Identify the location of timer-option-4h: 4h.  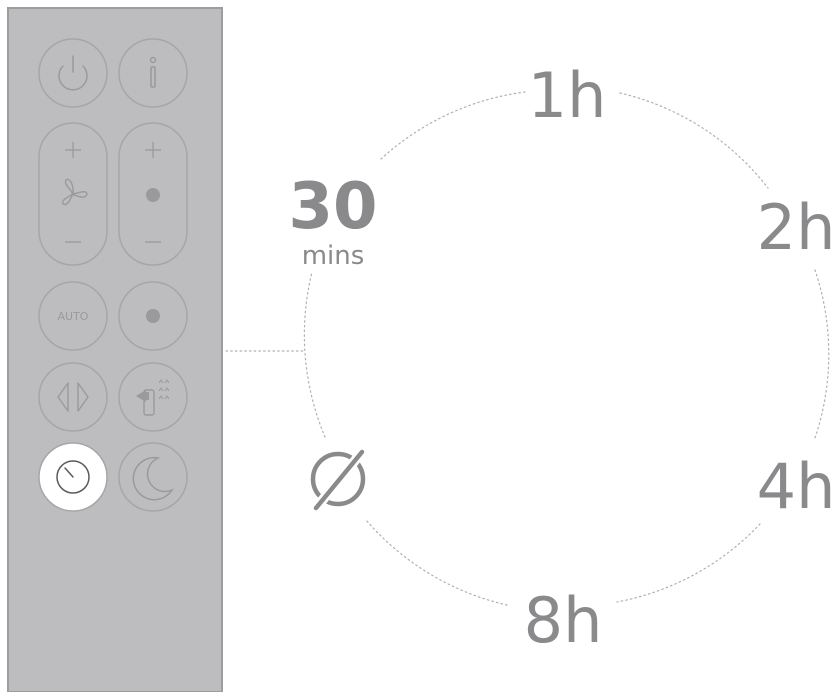
(796, 486).